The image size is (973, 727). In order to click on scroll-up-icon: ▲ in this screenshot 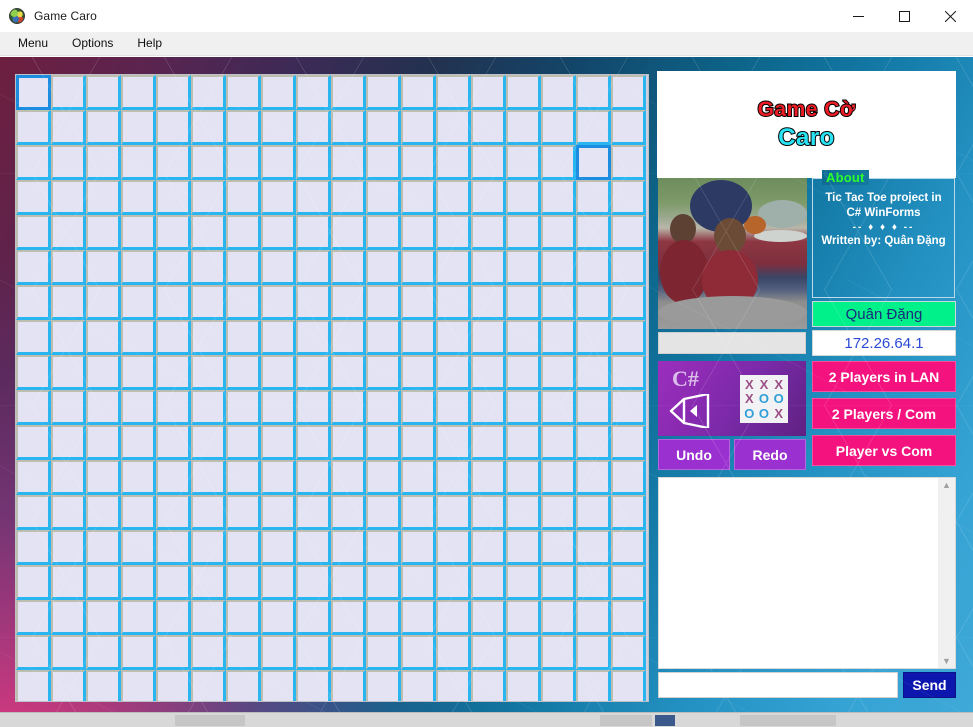, I will do `click(946, 485)`.